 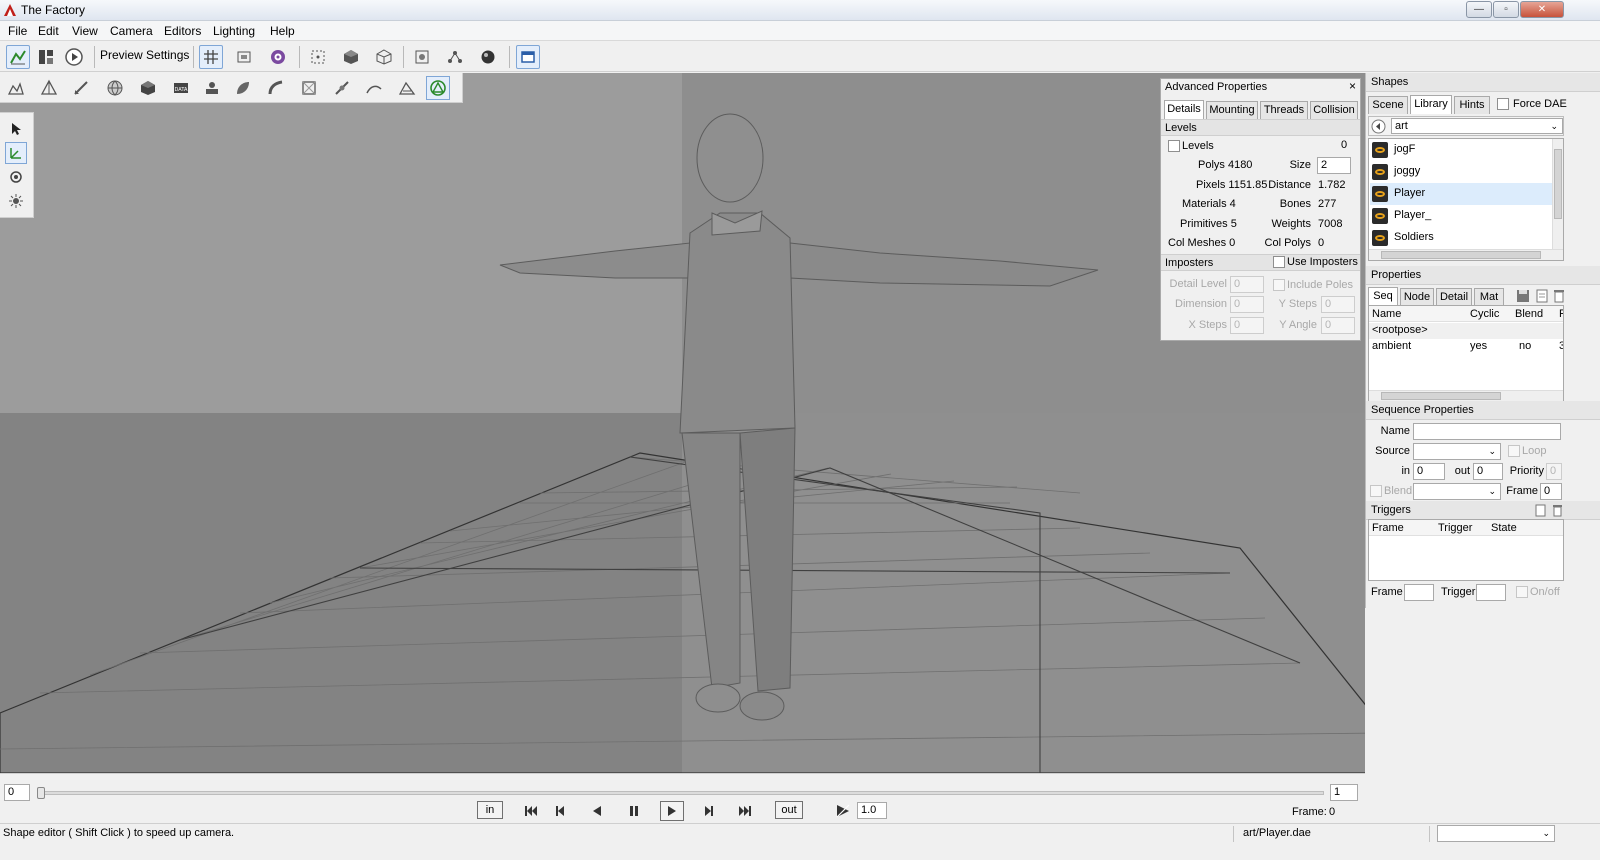 I want to click on toggle-panels-button, so click(x=528, y=57).